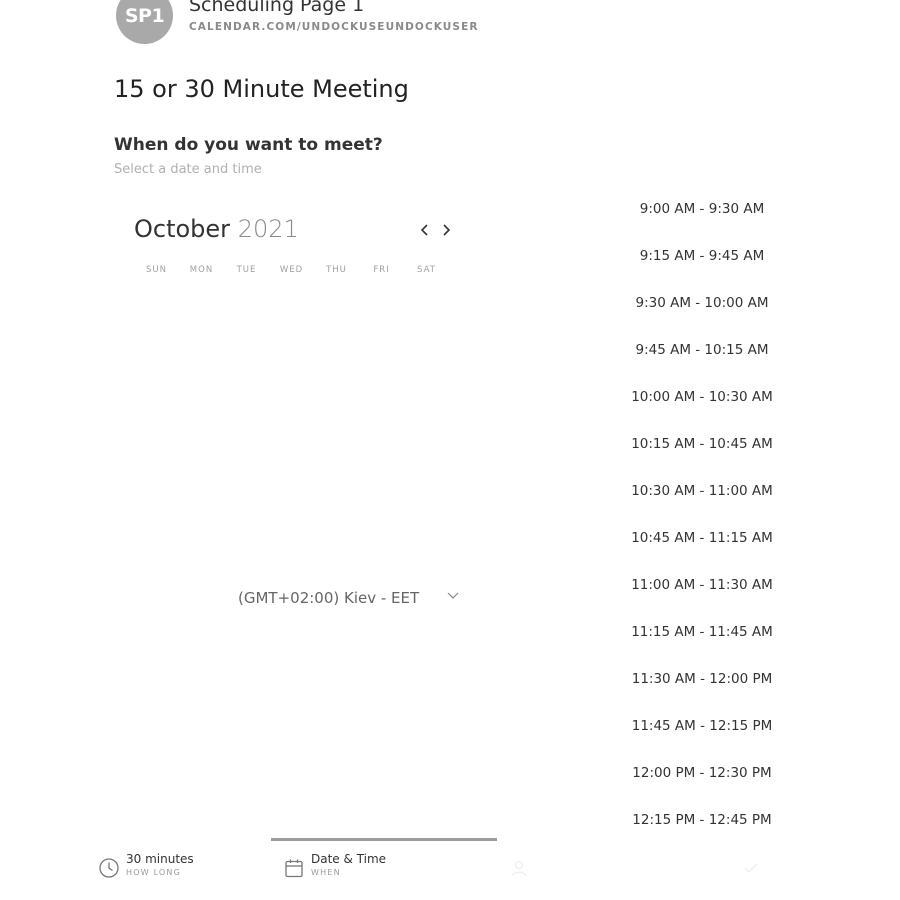 The height and width of the screenshot is (900, 900). I want to click on weekday-label: TUE, so click(246, 270).